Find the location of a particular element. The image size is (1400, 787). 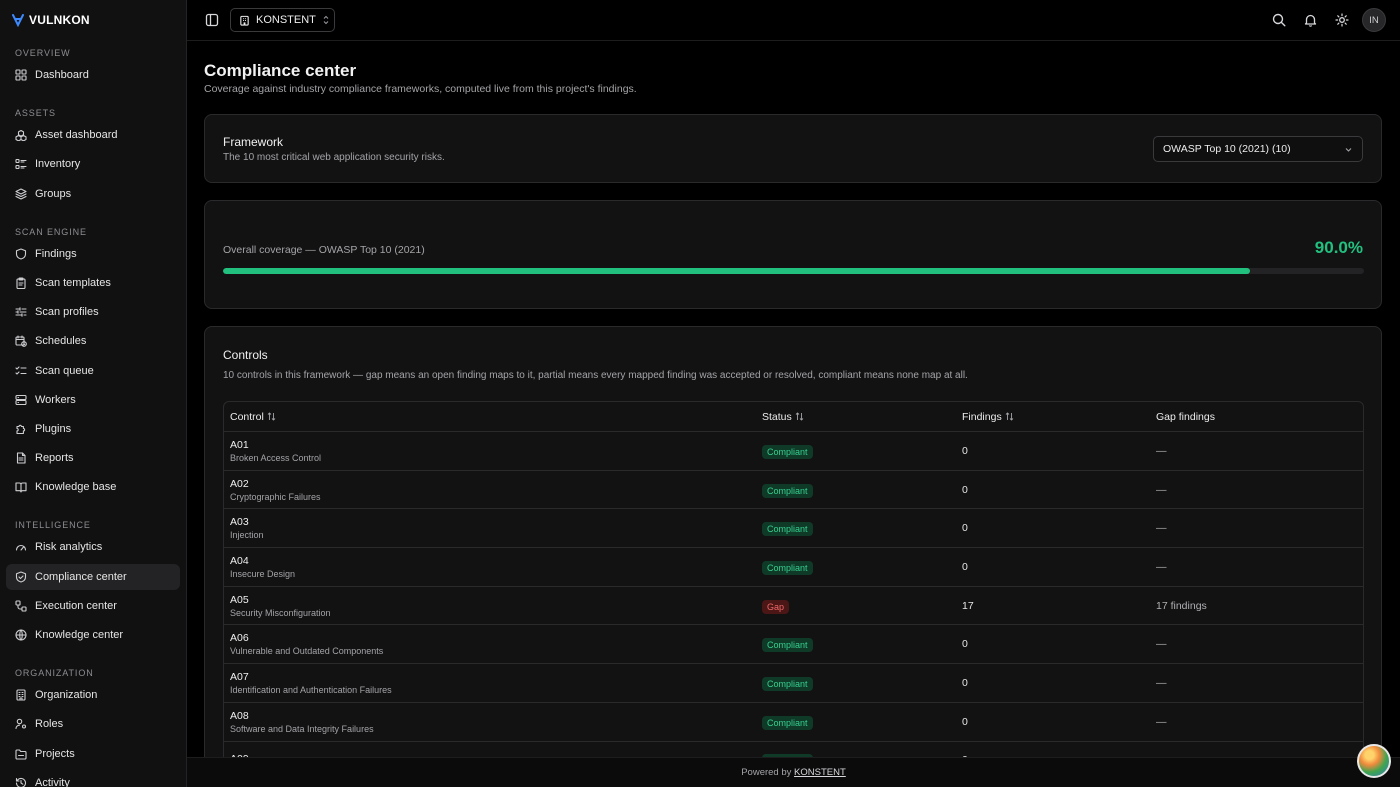

calendar-clock-icon is located at coordinates (21, 341).